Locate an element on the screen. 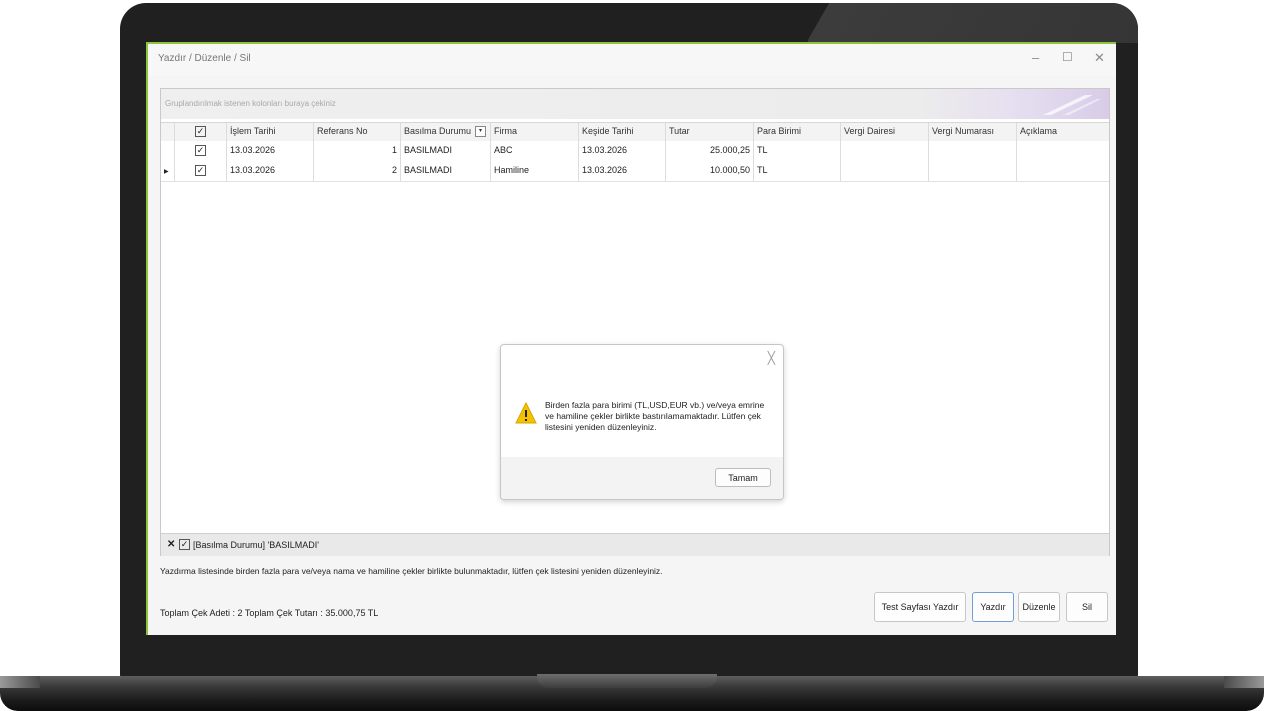 This screenshot has height=711, width=1264. laptop-base-shine-left is located at coordinates (20, 682).